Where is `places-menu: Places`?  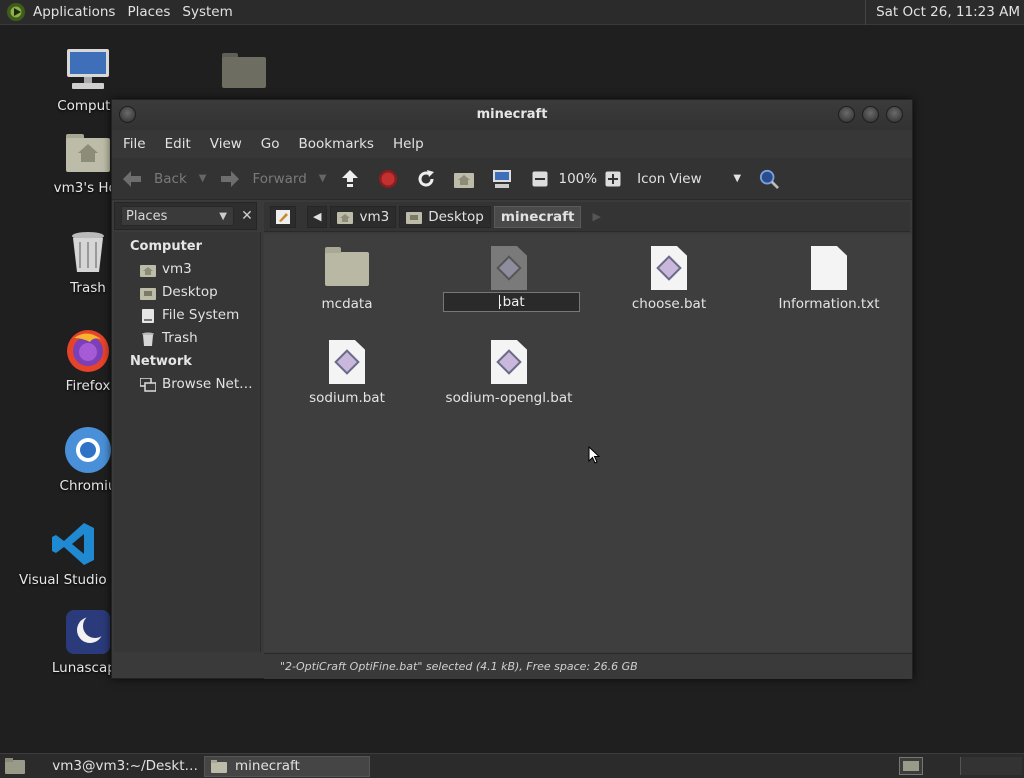 places-menu: Places is located at coordinates (148, 12).